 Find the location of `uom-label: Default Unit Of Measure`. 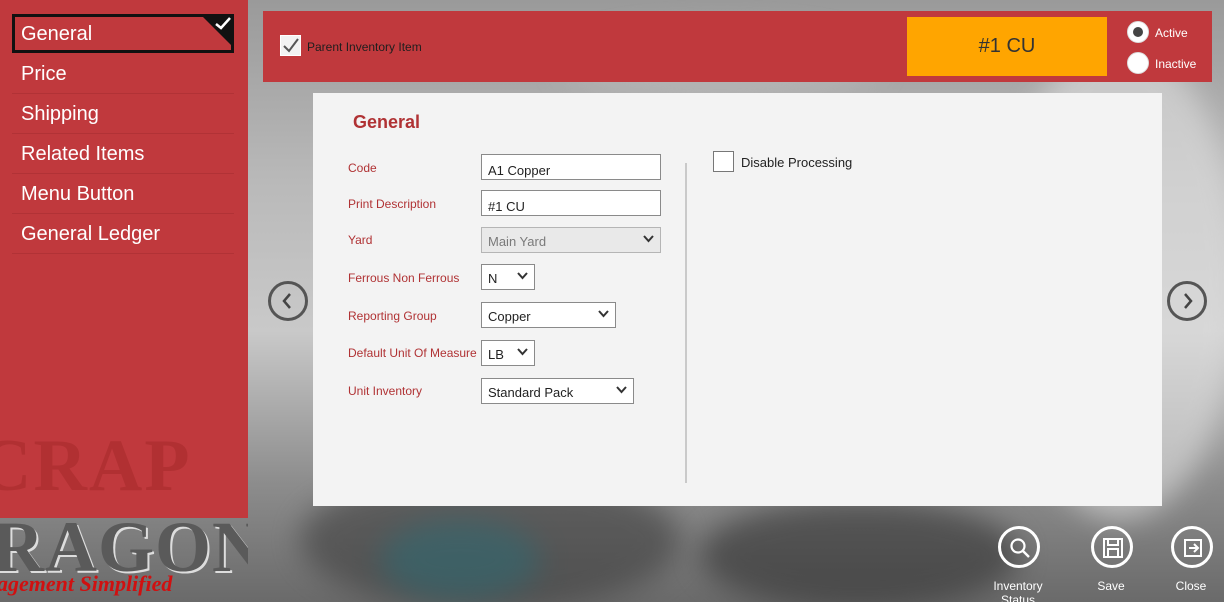

uom-label: Default Unit Of Measure is located at coordinates (412, 353).